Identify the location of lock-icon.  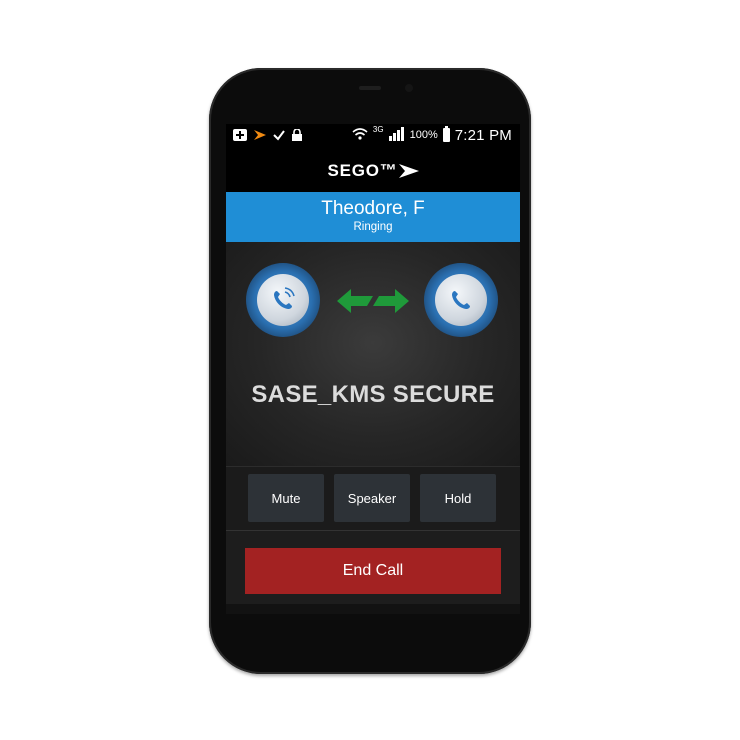
(297, 135).